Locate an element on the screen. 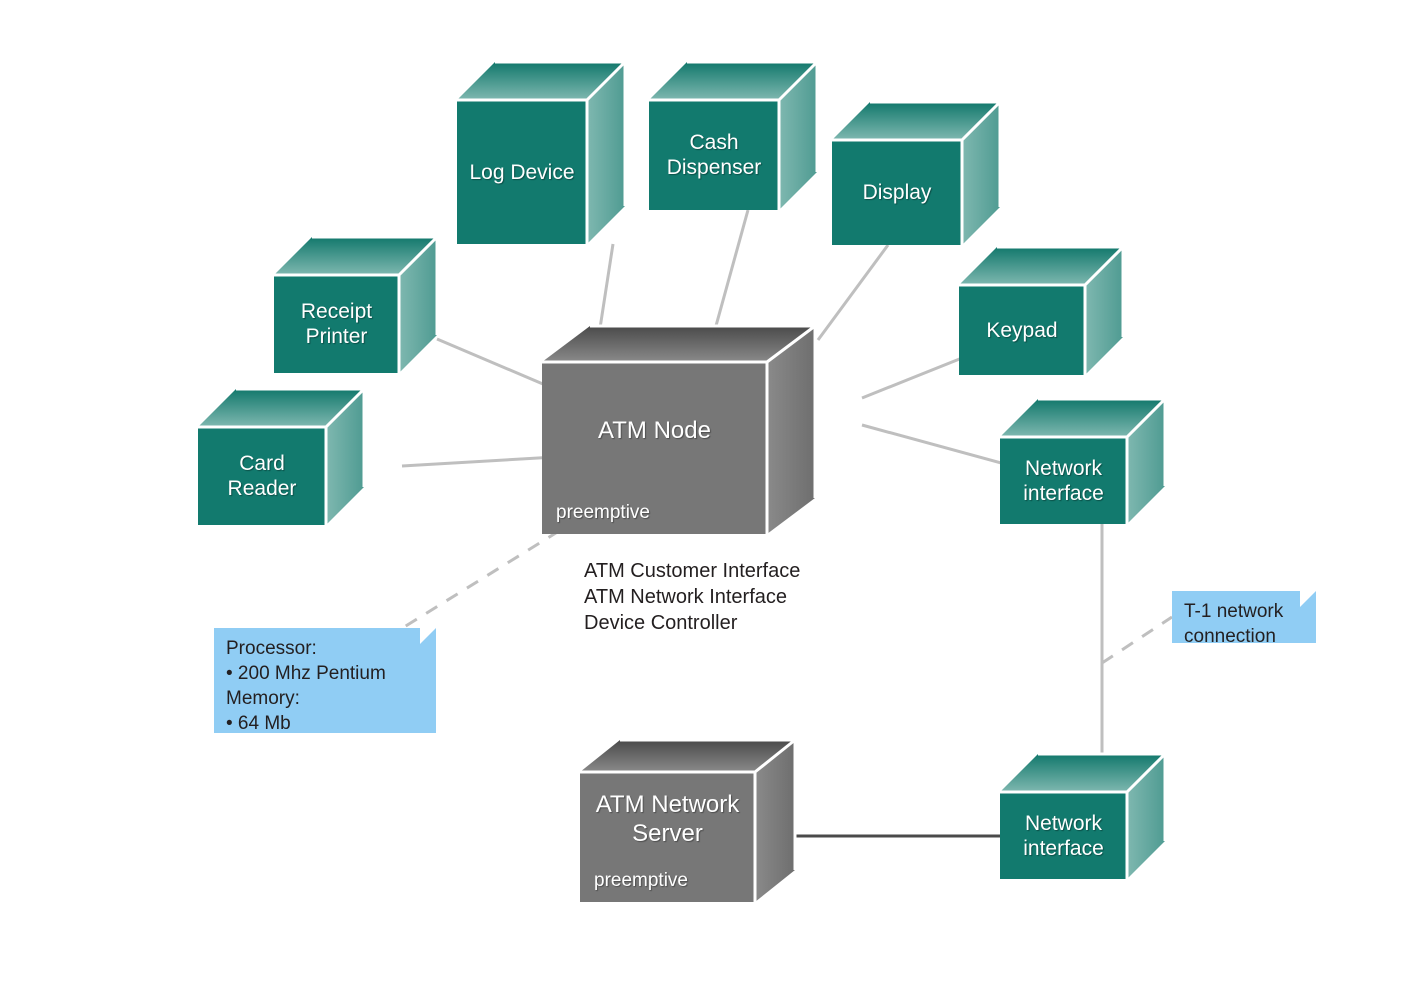 The height and width of the screenshot is (994, 1414). cube-shape-atm-node is located at coordinates (679, 429).